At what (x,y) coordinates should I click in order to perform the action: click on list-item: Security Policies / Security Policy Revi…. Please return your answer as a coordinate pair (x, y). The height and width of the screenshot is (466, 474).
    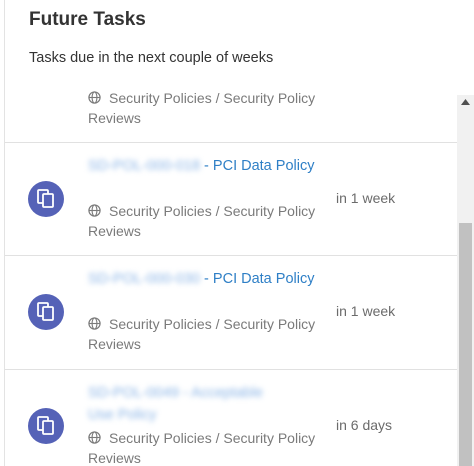
    Looking at the image, I should click on (231, 114).